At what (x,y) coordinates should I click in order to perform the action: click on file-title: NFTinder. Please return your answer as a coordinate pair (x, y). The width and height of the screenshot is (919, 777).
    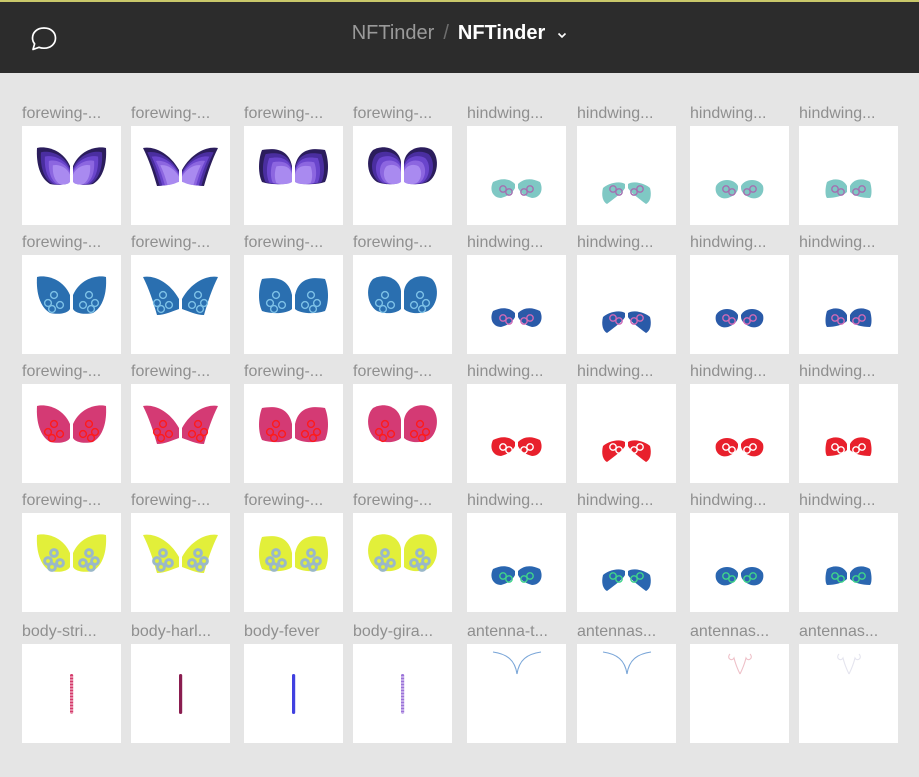
    Looking at the image, I should click on (501, 33).